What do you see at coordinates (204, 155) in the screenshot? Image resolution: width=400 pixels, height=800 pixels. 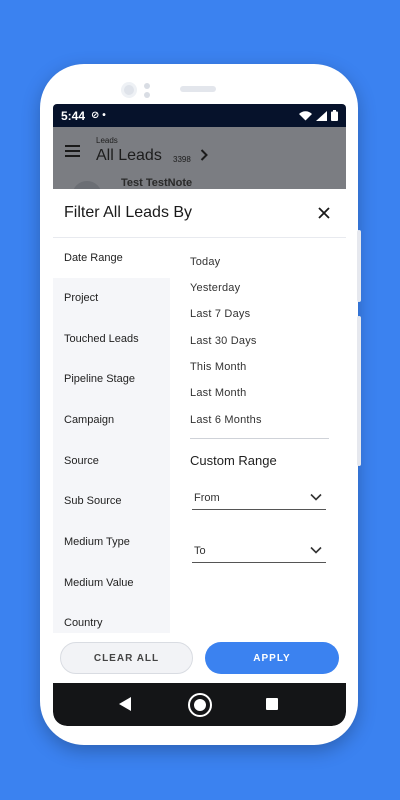 I see `chevron-right-icon` at bounding box center [204, 155].